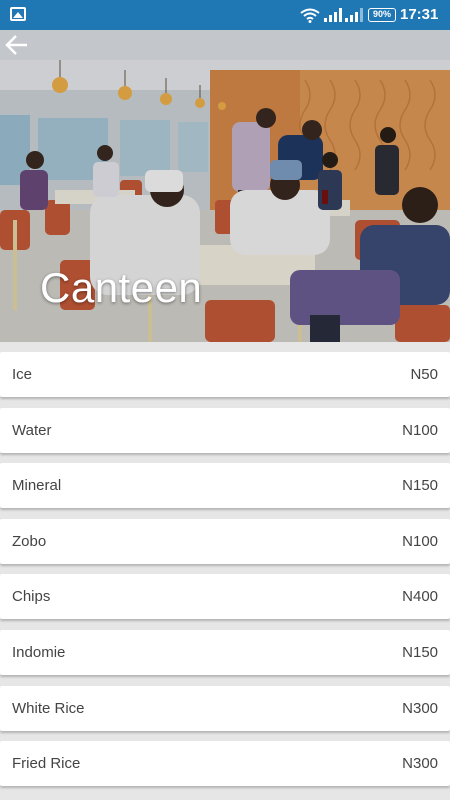  Describe the element at coordinates (420, 597) in the screenshot. I see `item-price: N400` at that location.